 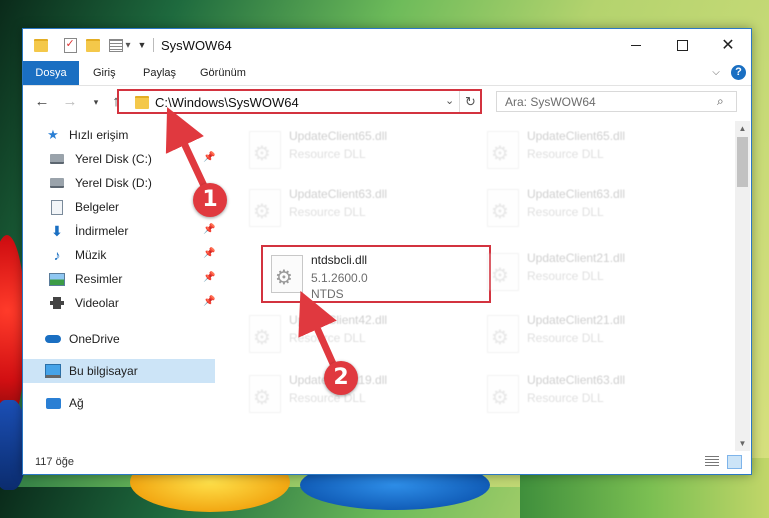 I want to click on sidebar-item-videos: Videolar 📌, so click(x=119, y=303).